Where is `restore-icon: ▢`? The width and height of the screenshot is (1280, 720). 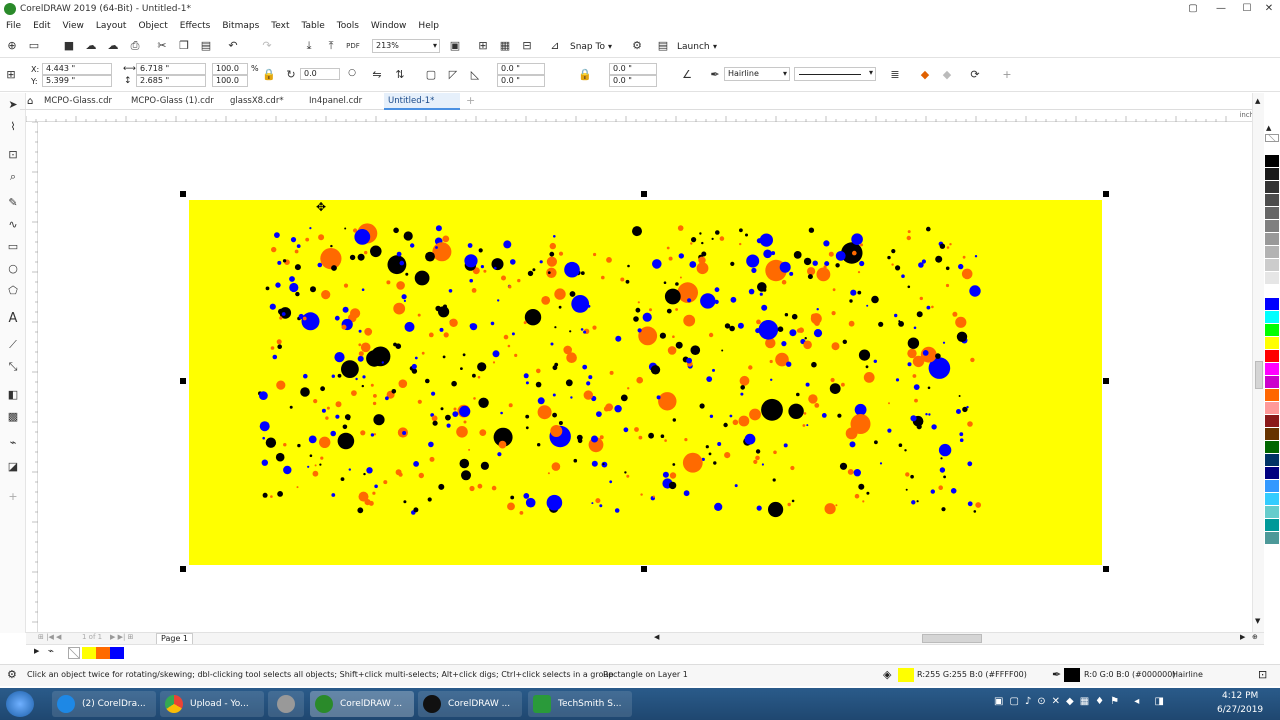 restore-icon: ▢ is located at coordinates (1193, 9).